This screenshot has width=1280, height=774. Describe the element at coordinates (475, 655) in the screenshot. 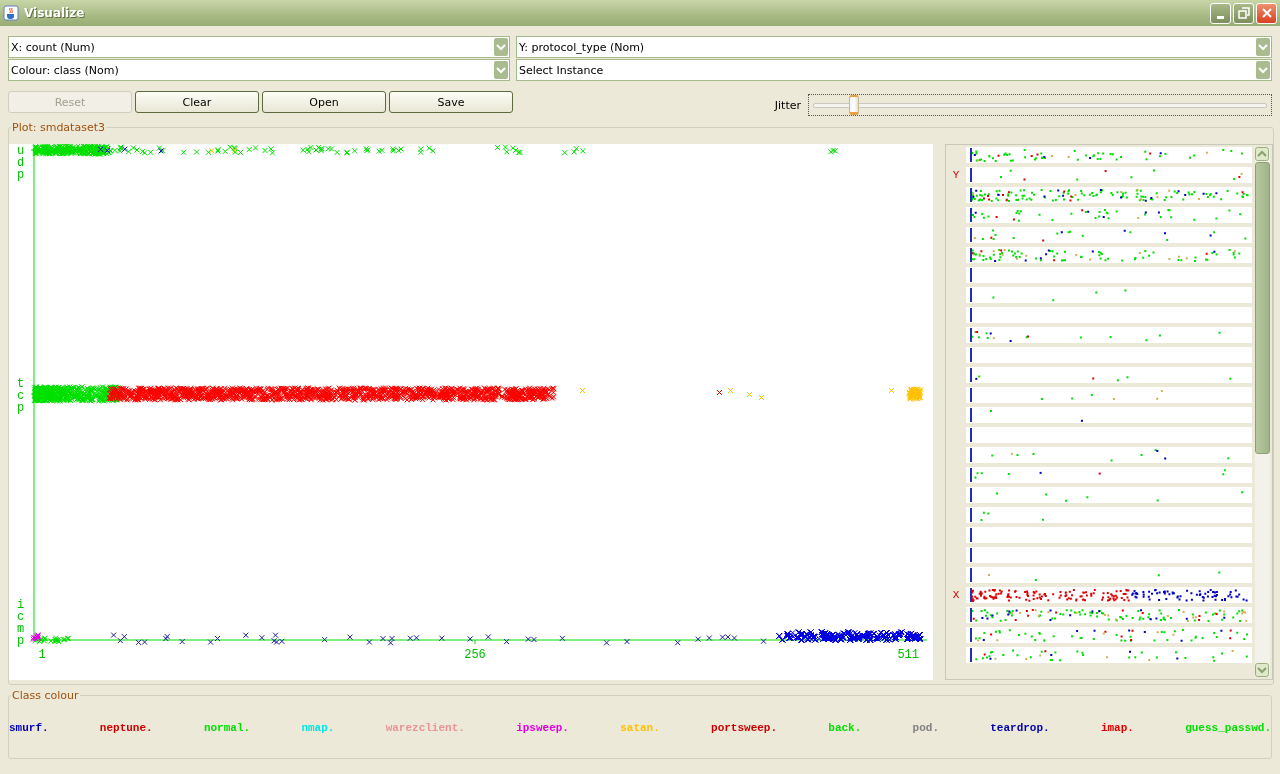

I see `x-tick-label: 256` at that location.